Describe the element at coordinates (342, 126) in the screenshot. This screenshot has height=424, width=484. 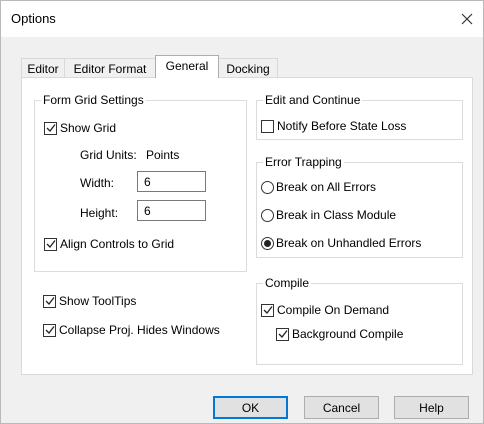
I see `checkbox-label: Notify Before State Loss` at that location.